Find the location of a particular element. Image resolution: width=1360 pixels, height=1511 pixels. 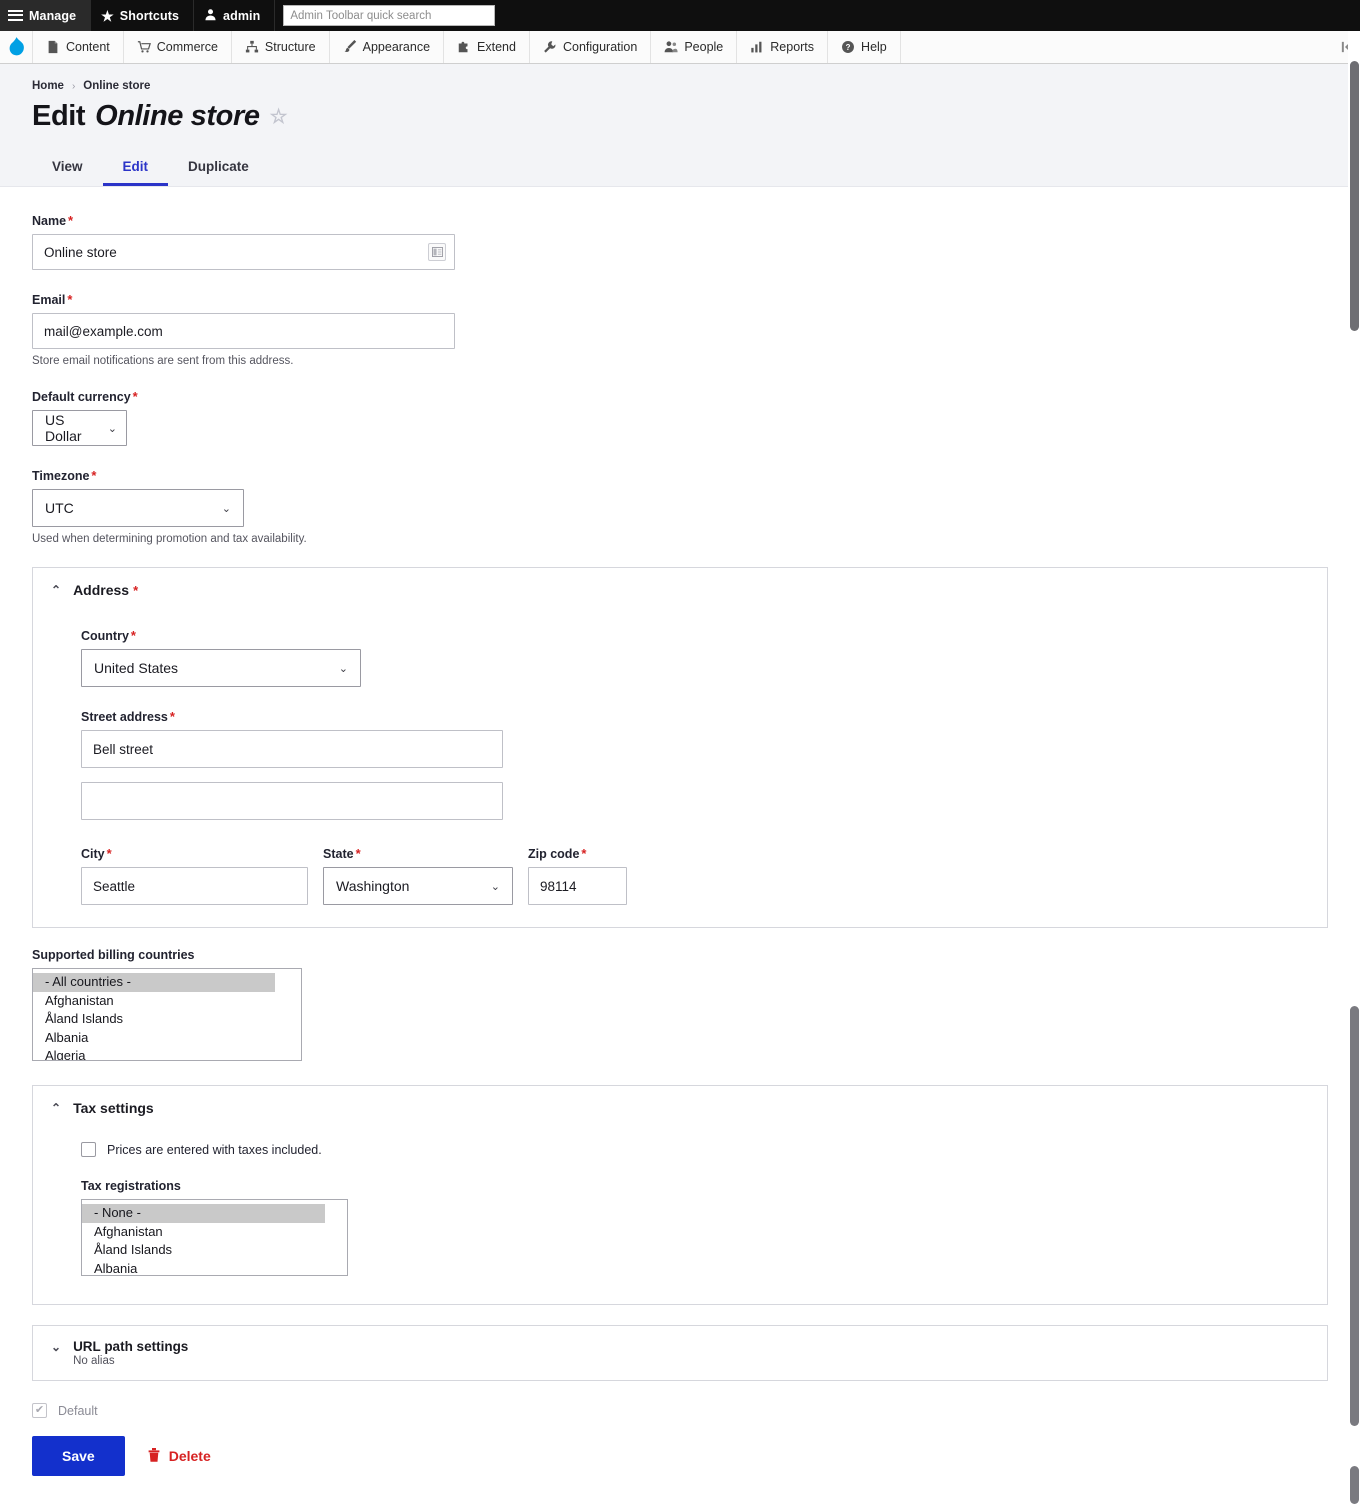

admin-toolbar-shortcuts-label: Shortcuts is located at coordinates (149, 15).